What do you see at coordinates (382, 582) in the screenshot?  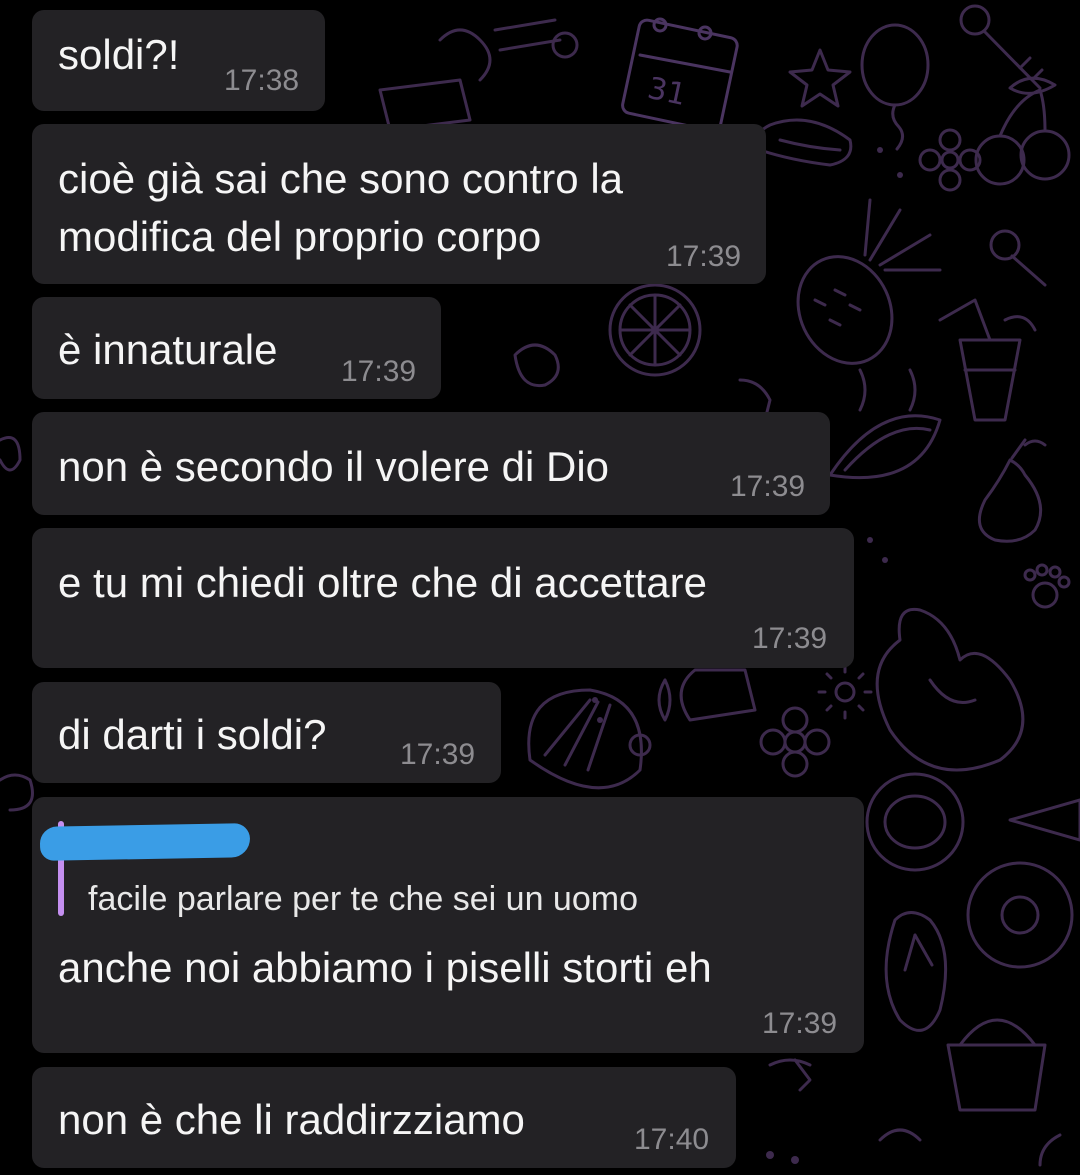 I see `message-text: e tu mi chiedi oltre che di accettare` at bounding box center [382, 582].